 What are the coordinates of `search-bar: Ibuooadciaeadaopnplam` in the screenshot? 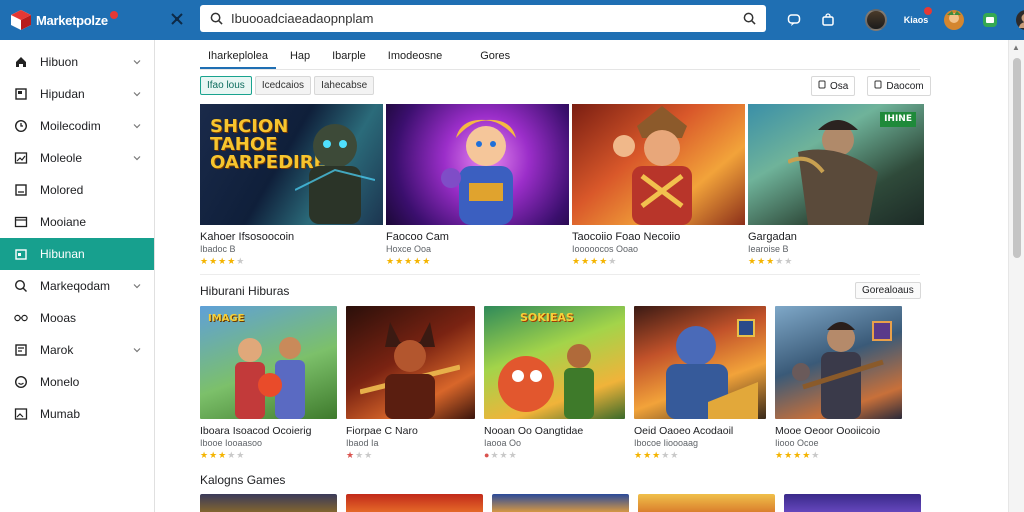 It's located at (483, 18).